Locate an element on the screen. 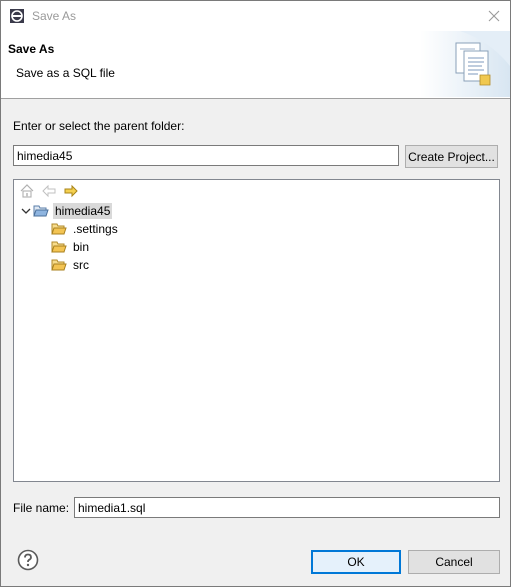  project-folder-icon is located at coordinates (41, 211).